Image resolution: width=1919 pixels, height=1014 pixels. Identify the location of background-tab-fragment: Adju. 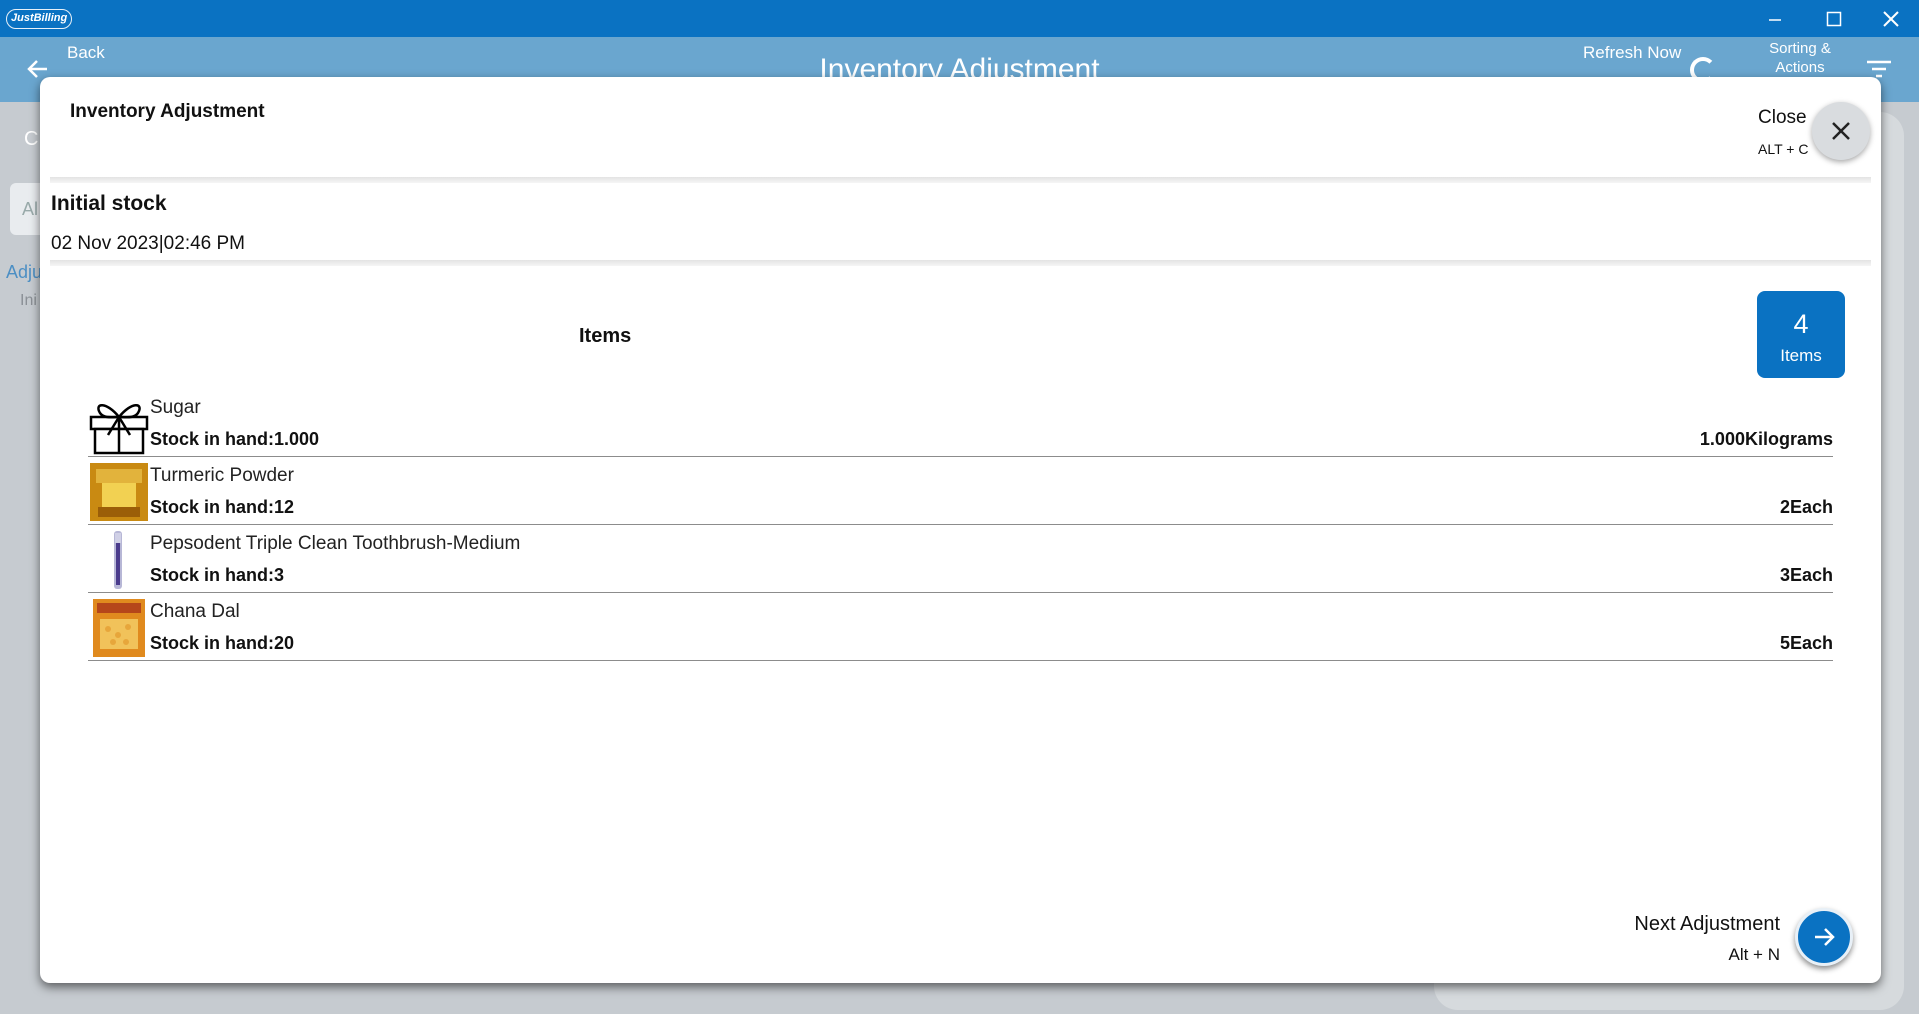
(24, 272).